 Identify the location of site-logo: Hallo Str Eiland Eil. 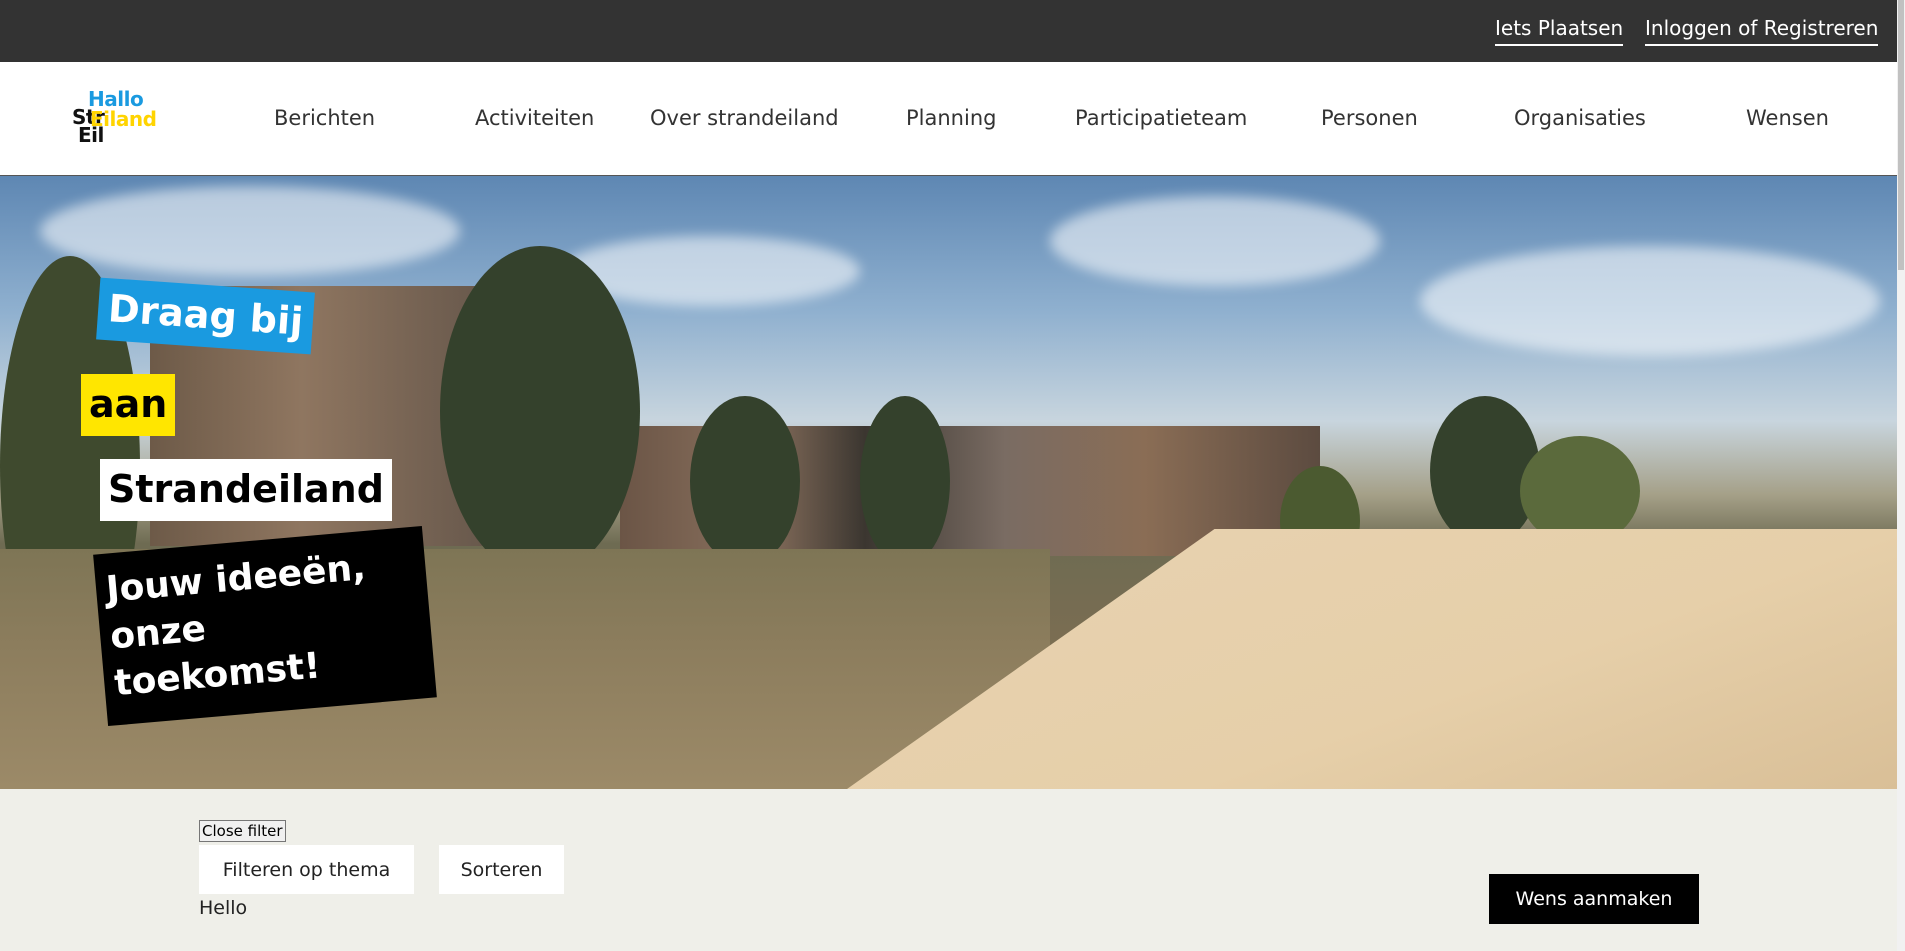
(113, 118).